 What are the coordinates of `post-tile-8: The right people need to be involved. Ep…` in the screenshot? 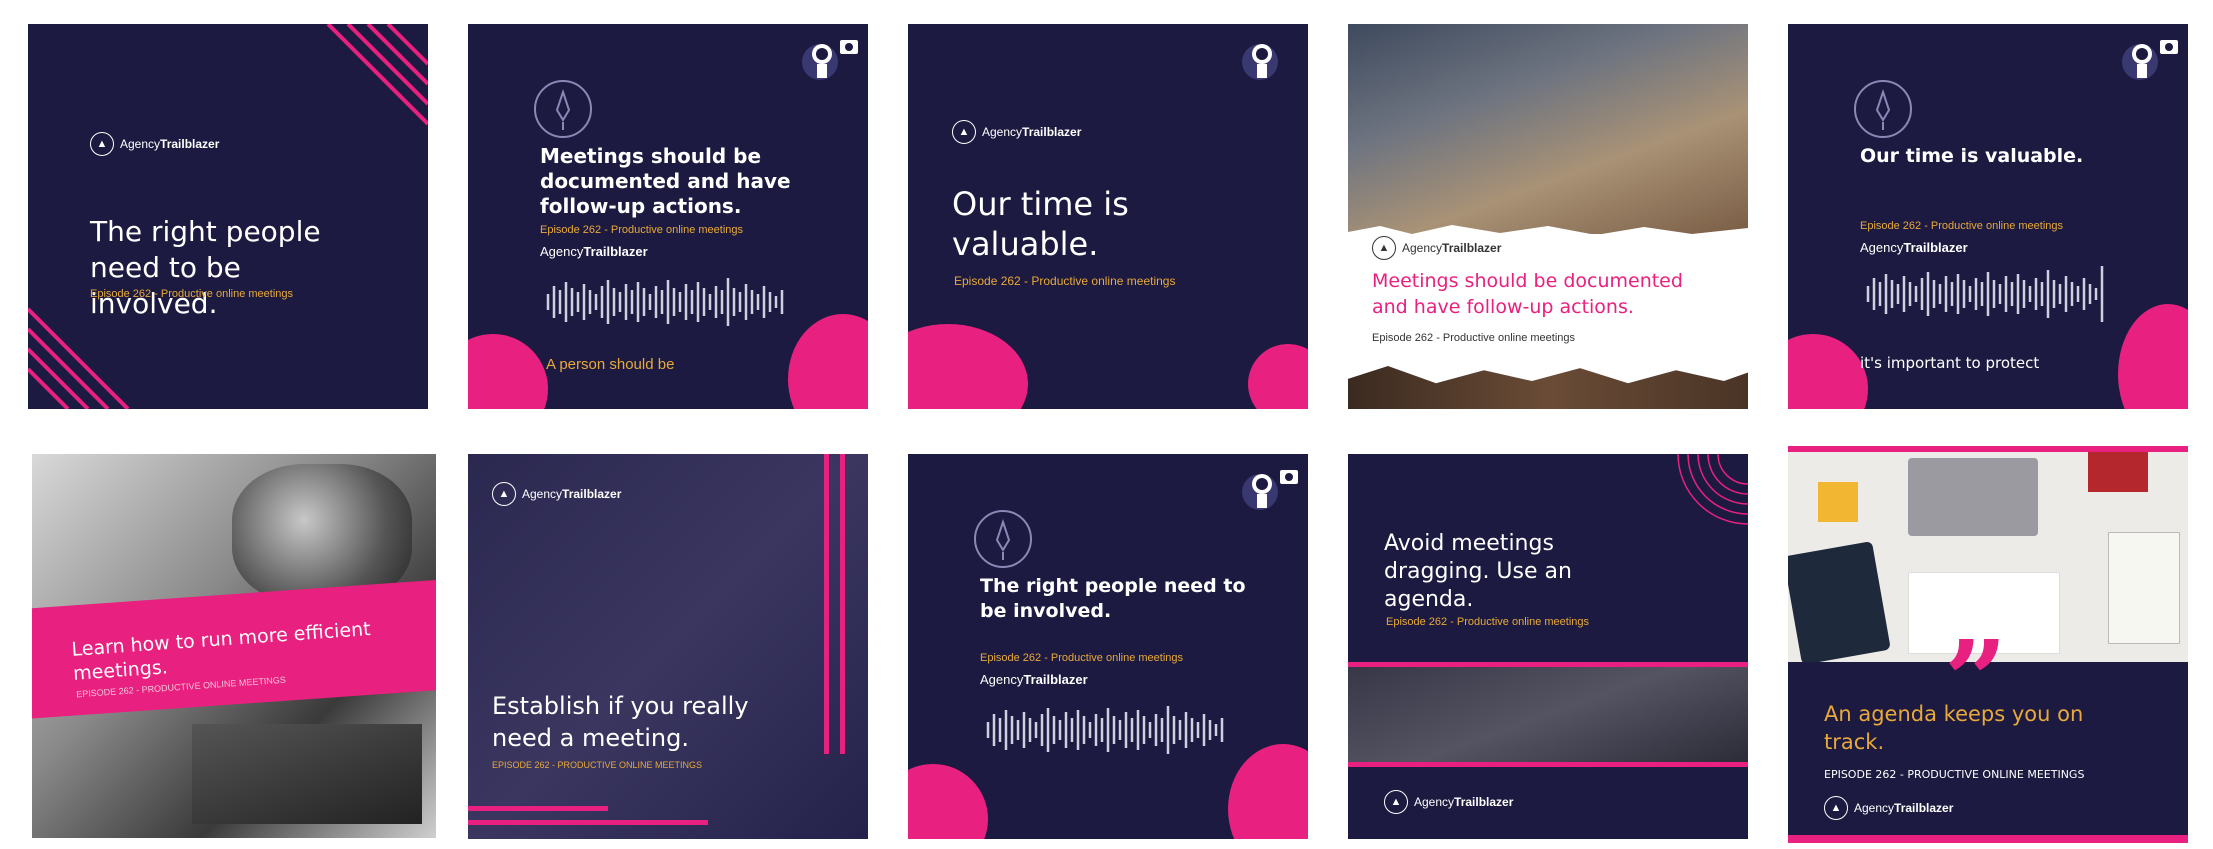 It's located at (1108, 646).